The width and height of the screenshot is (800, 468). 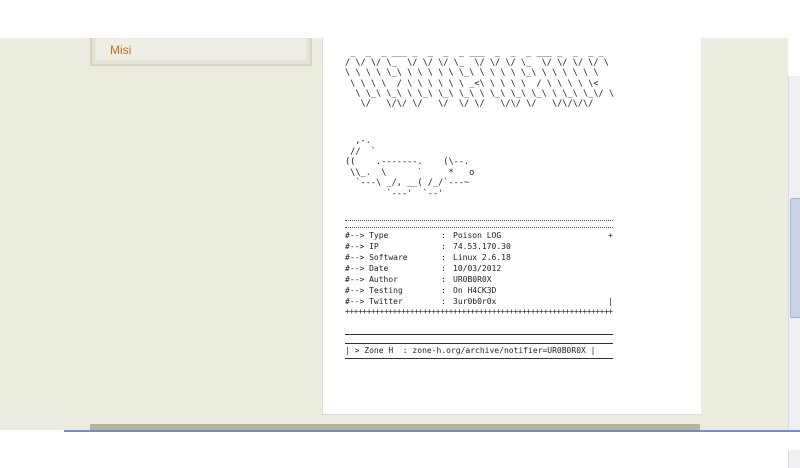 I want to click on dotted-rule, so click(x=479, y=224).